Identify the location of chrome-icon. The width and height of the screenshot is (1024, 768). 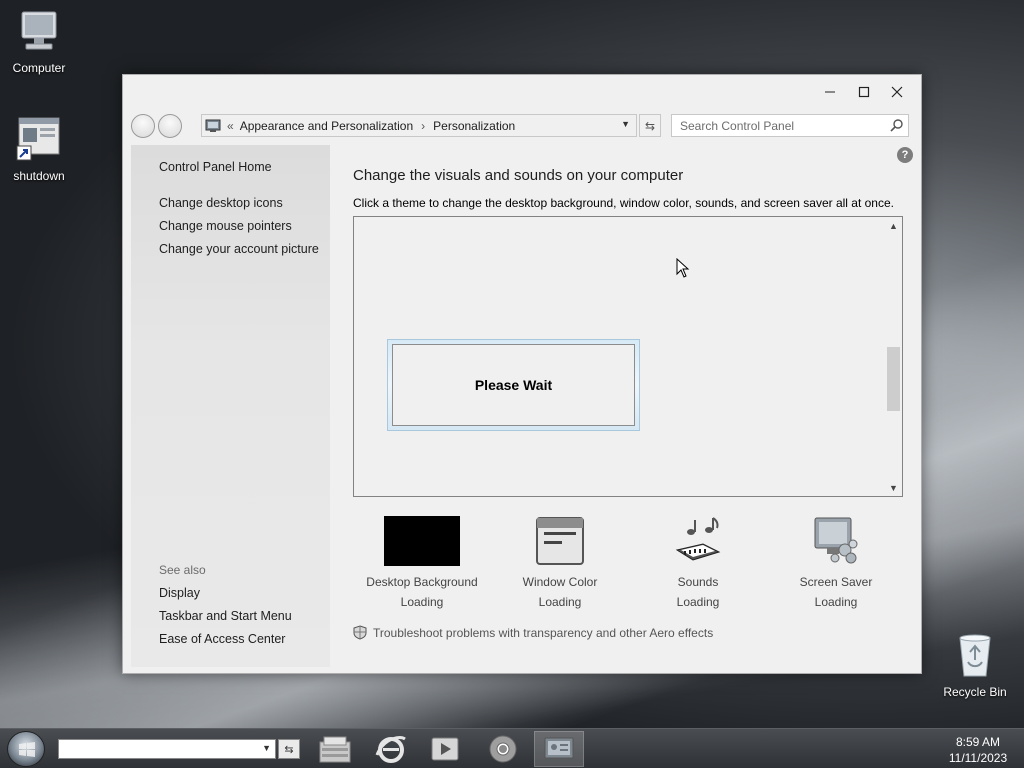
(503, 749).